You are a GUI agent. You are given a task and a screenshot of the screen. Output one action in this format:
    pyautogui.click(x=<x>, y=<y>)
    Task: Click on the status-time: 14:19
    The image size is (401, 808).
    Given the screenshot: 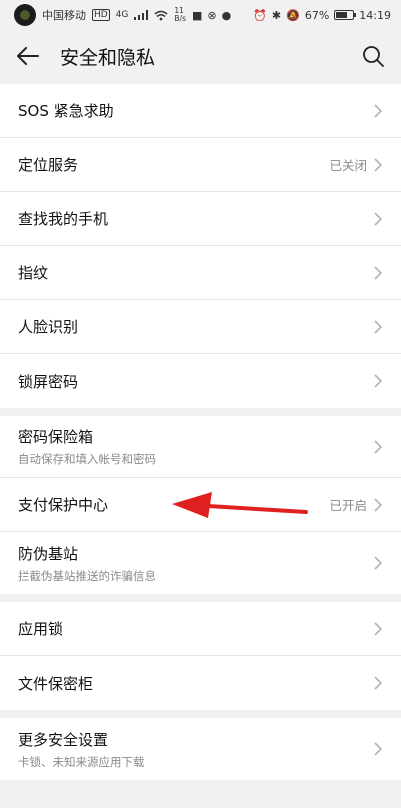 What is the action you would take?
    pyautogui.click(x=375, y=15)
    